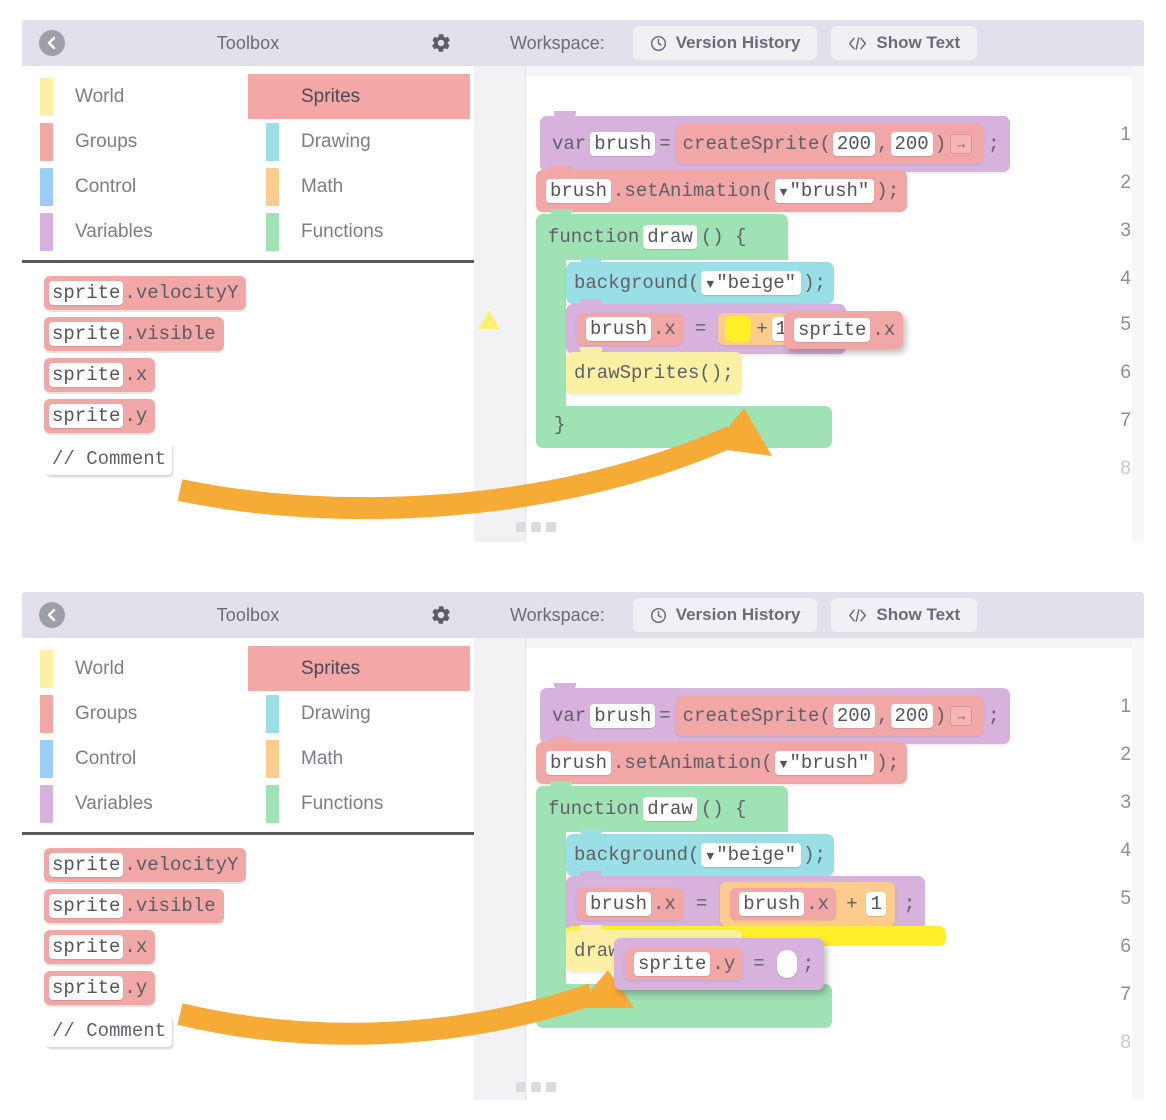  I want to click on punct: ,, so click(883, 144).